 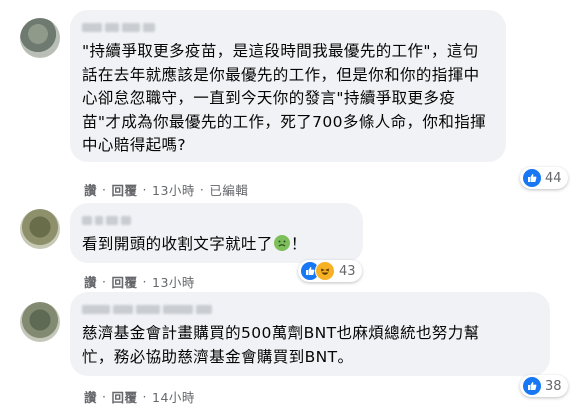 I want to click on reaction-summary: 44, so click(x=544, y=178).